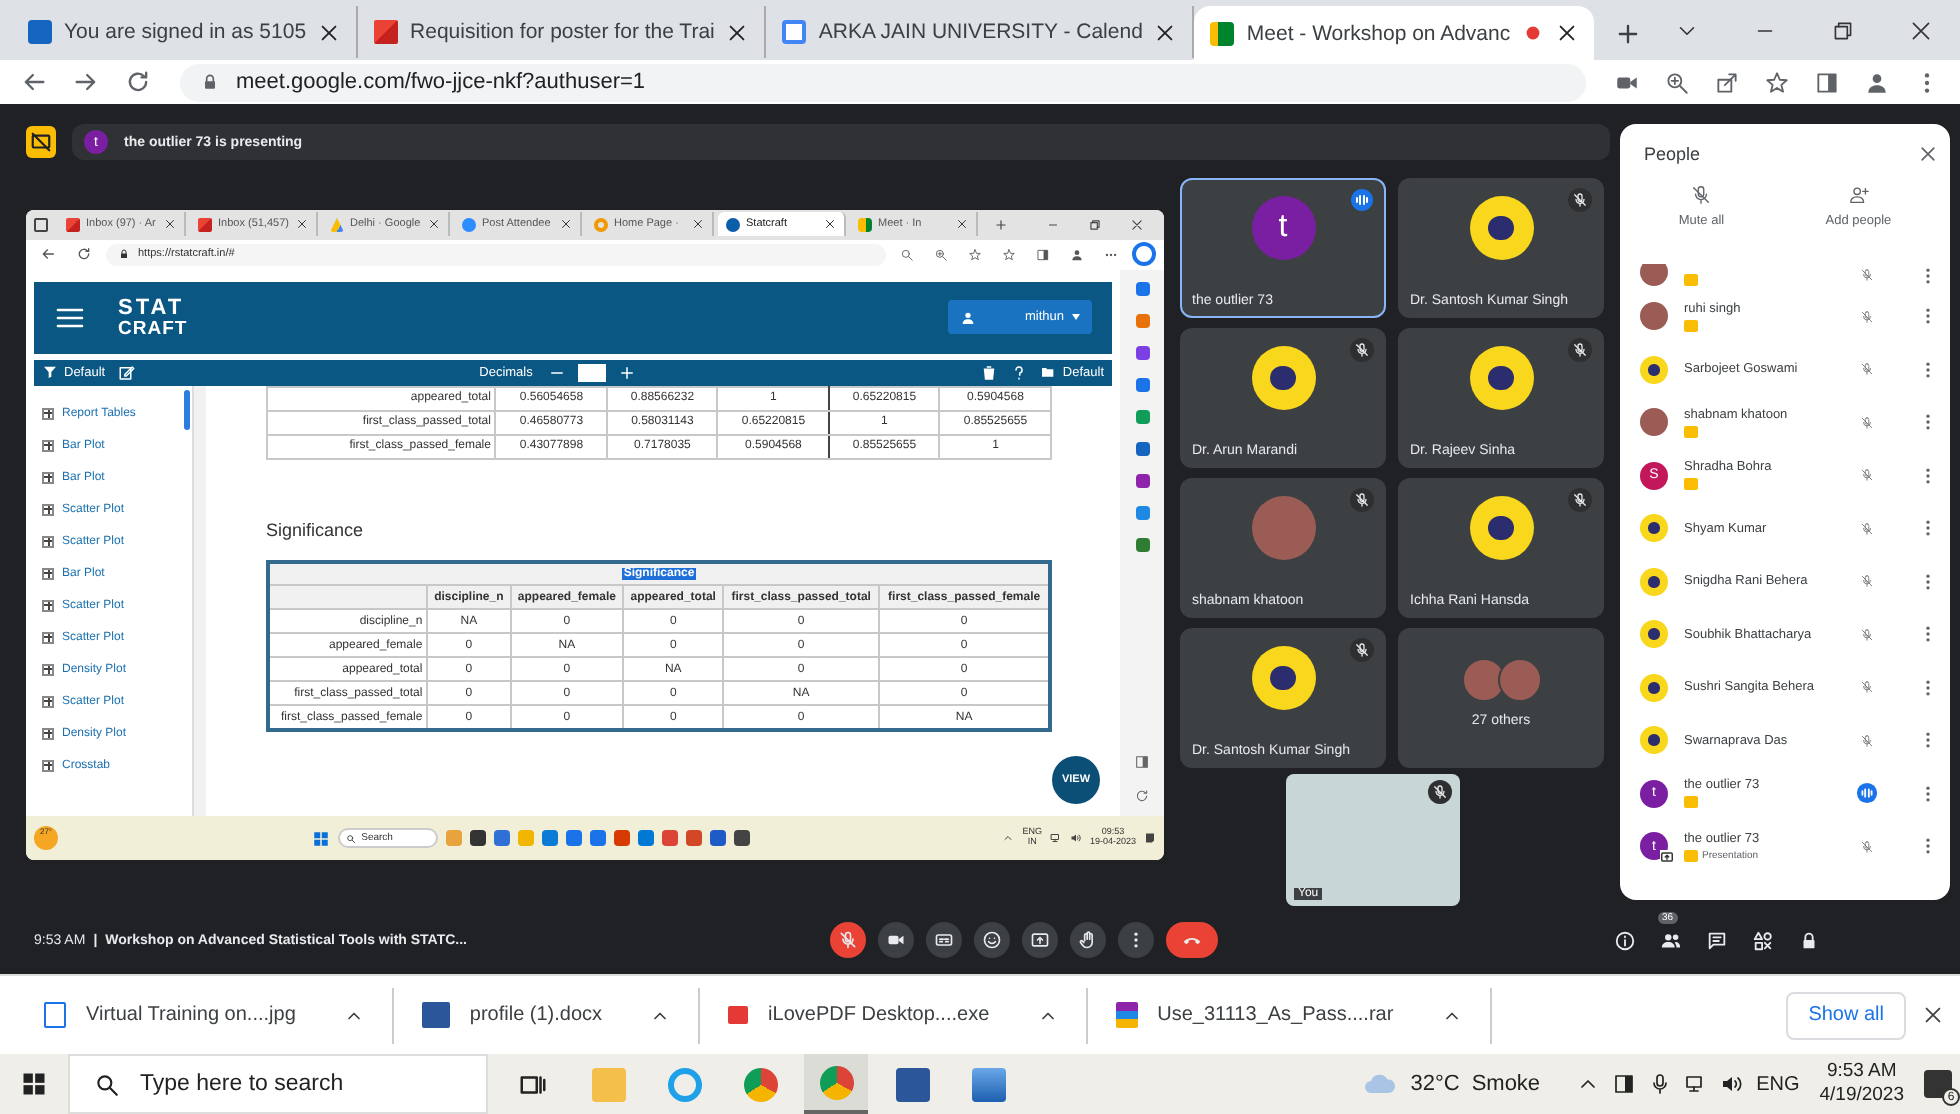 This screenshot has width=1960, height=1114. What do you see at coordinates (278, 1084) in the screenshot?
I see `search-field: Type here to search` at bounding box center [278, 1084].